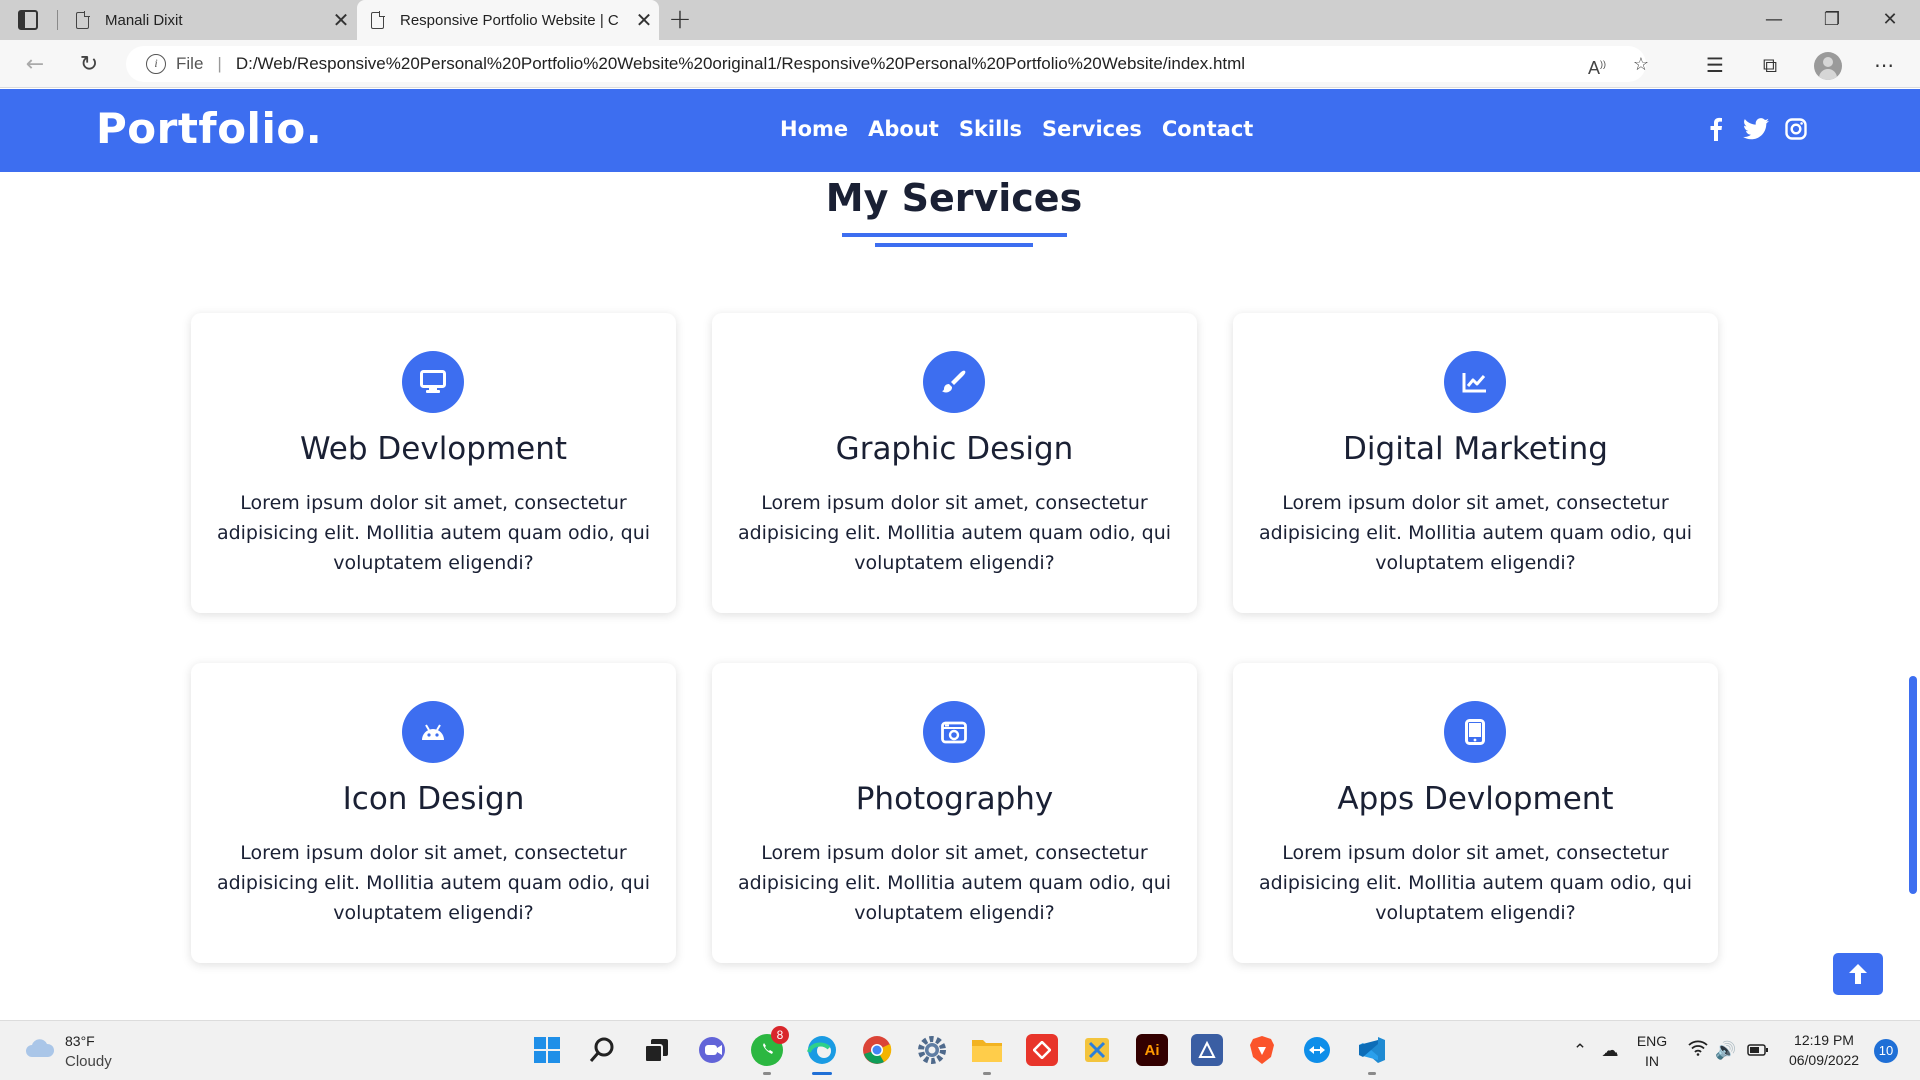 Image resolution: width=1920 pixels, height=1080 pixels. What do you see at coordinates (144, 20) in the screenshot?
I see `tab-title: Manali Dixit` at bounding box center [144, 20].